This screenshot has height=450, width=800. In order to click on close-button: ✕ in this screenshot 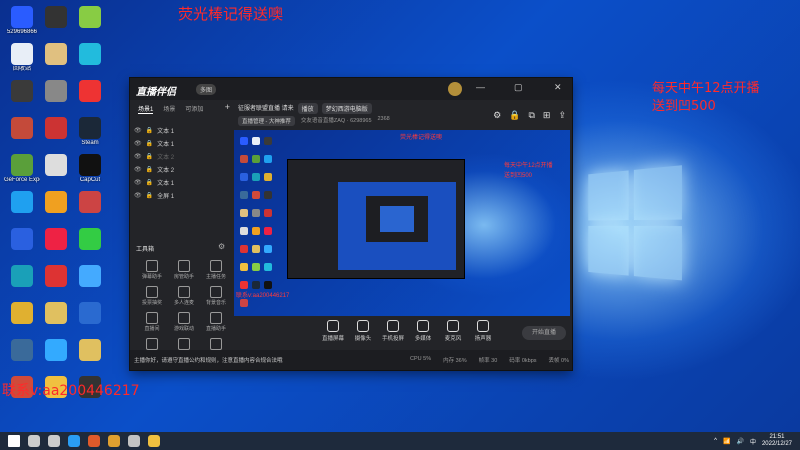, I will do `click(558, 87)`.